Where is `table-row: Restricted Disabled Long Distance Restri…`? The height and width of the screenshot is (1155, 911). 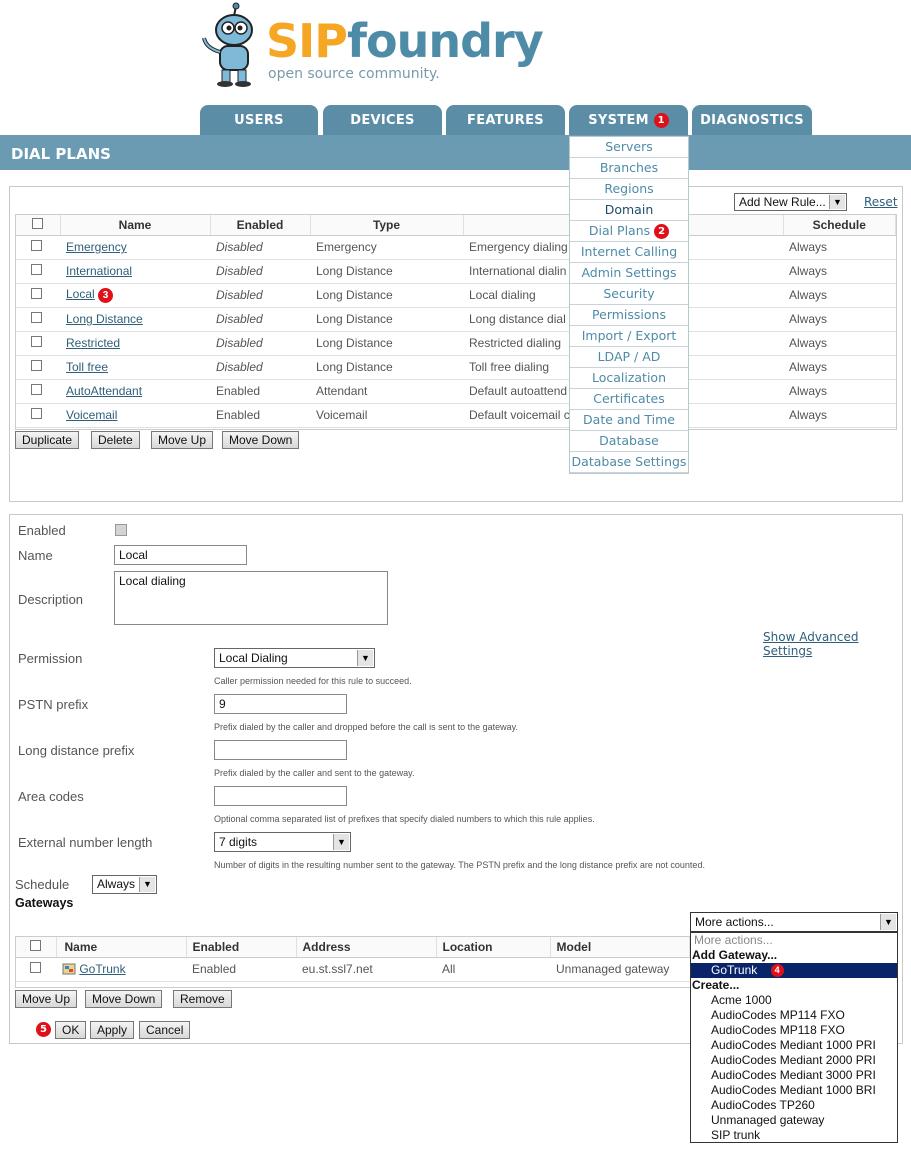
table-row: Restricted Disabled Long Distance Restri… is located at coordinates (456, 343).